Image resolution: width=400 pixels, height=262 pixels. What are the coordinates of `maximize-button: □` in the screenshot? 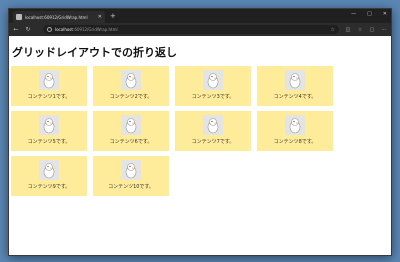 It's located at (369, 14).